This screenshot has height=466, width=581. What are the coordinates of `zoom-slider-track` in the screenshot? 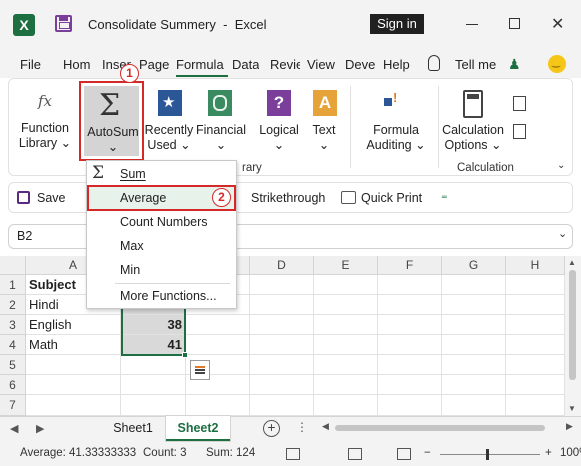 It's located at (490, 454).